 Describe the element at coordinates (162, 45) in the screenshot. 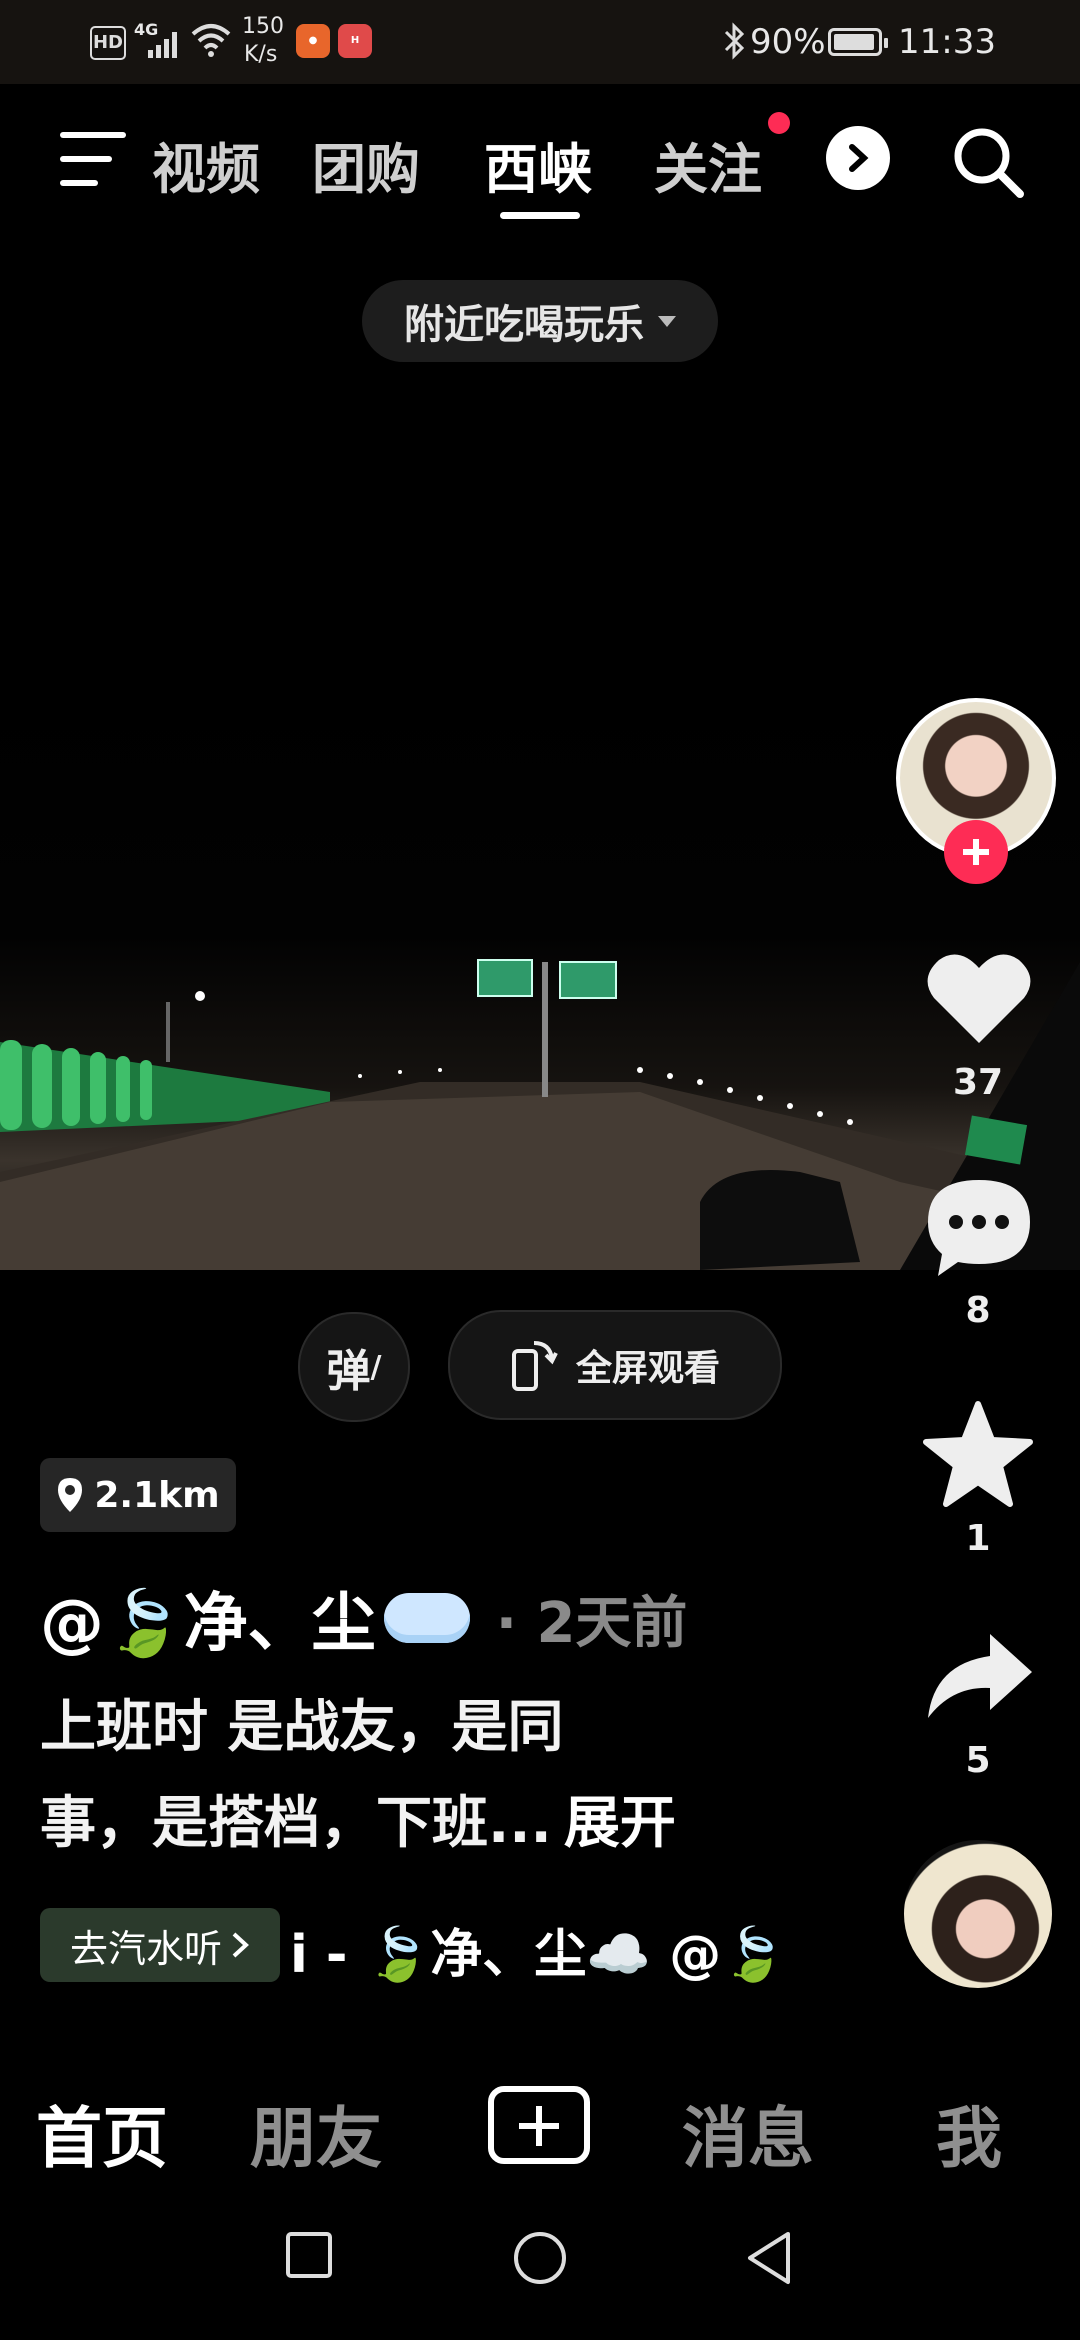

I see `signal-icon` at that location.